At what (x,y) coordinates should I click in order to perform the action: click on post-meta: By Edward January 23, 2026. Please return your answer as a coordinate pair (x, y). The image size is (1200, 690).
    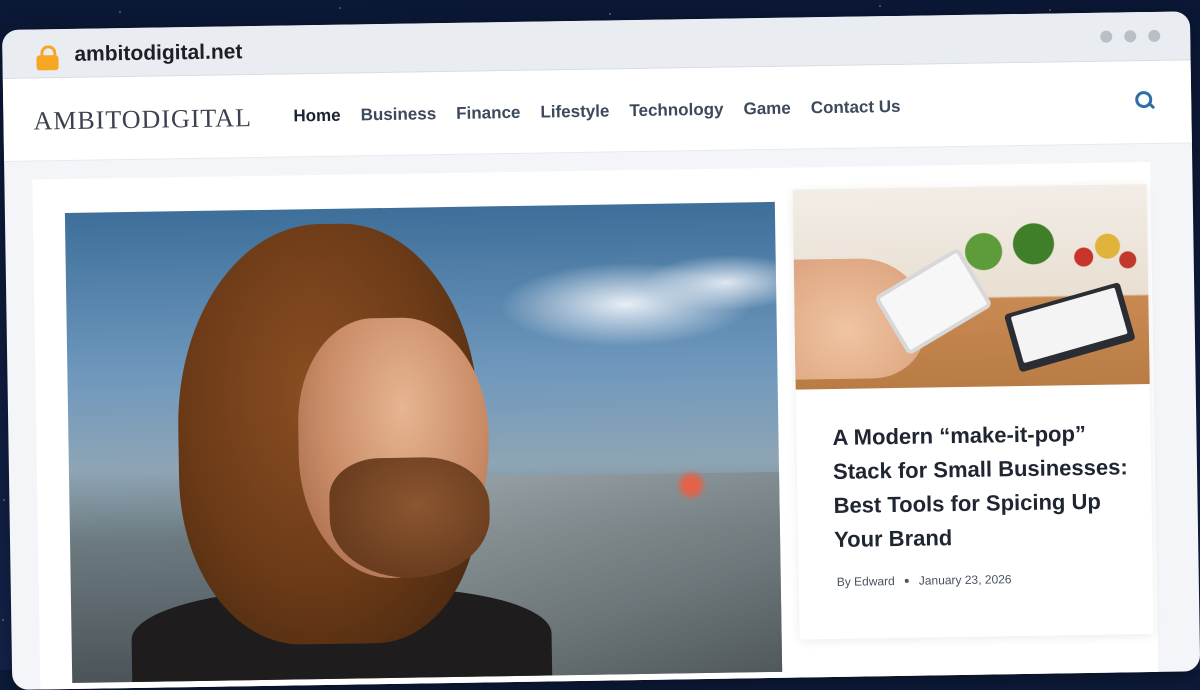
    Looking at the image, I should click on (924, 580).